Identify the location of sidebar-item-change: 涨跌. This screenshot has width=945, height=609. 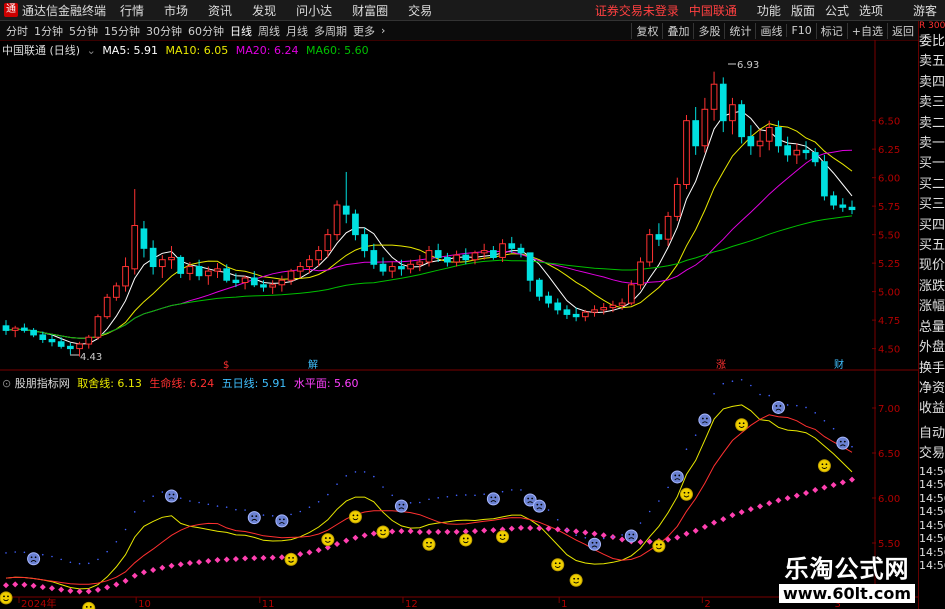
(932, 287).